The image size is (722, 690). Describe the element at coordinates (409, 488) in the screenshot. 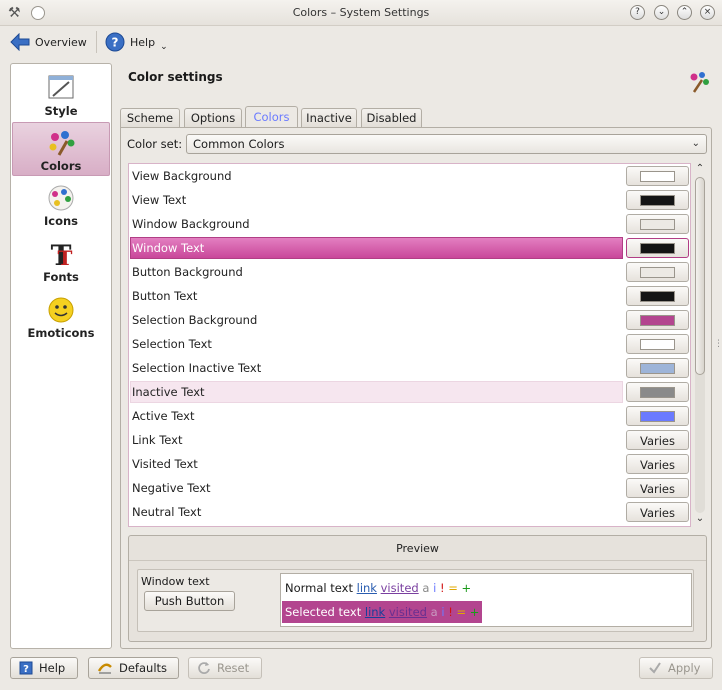

I see `color-role-row: Negative Text Varies` at that location.